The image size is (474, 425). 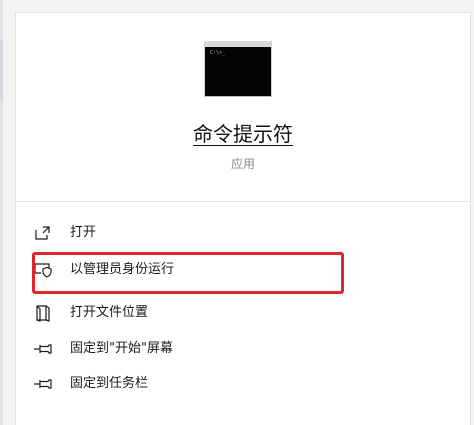 What do you see at coordinates (83, 232) in the screenshot?
I see `menu-item-label: 打开` at bounding box center [83, 232].